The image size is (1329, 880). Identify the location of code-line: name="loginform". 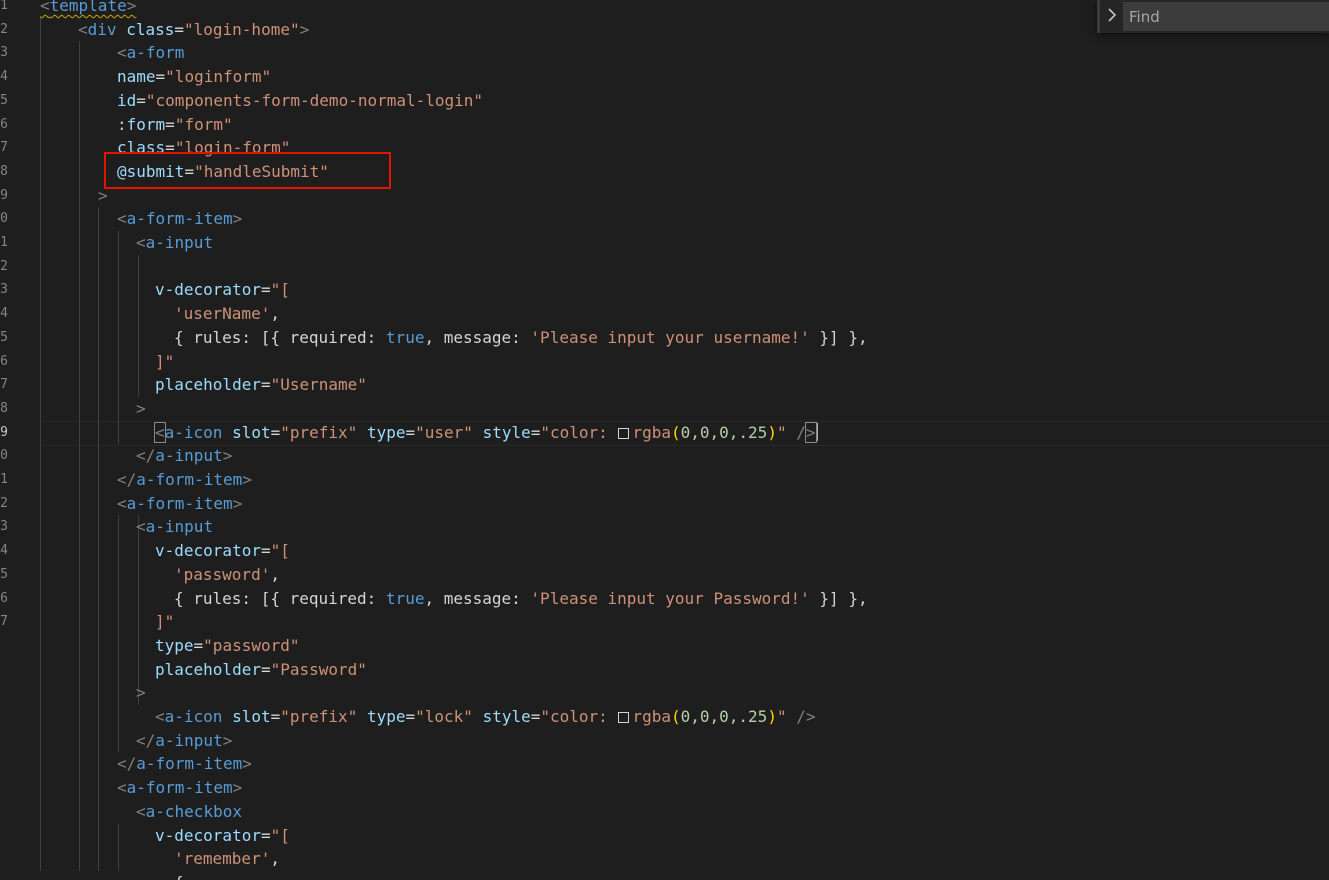
(194, 77).